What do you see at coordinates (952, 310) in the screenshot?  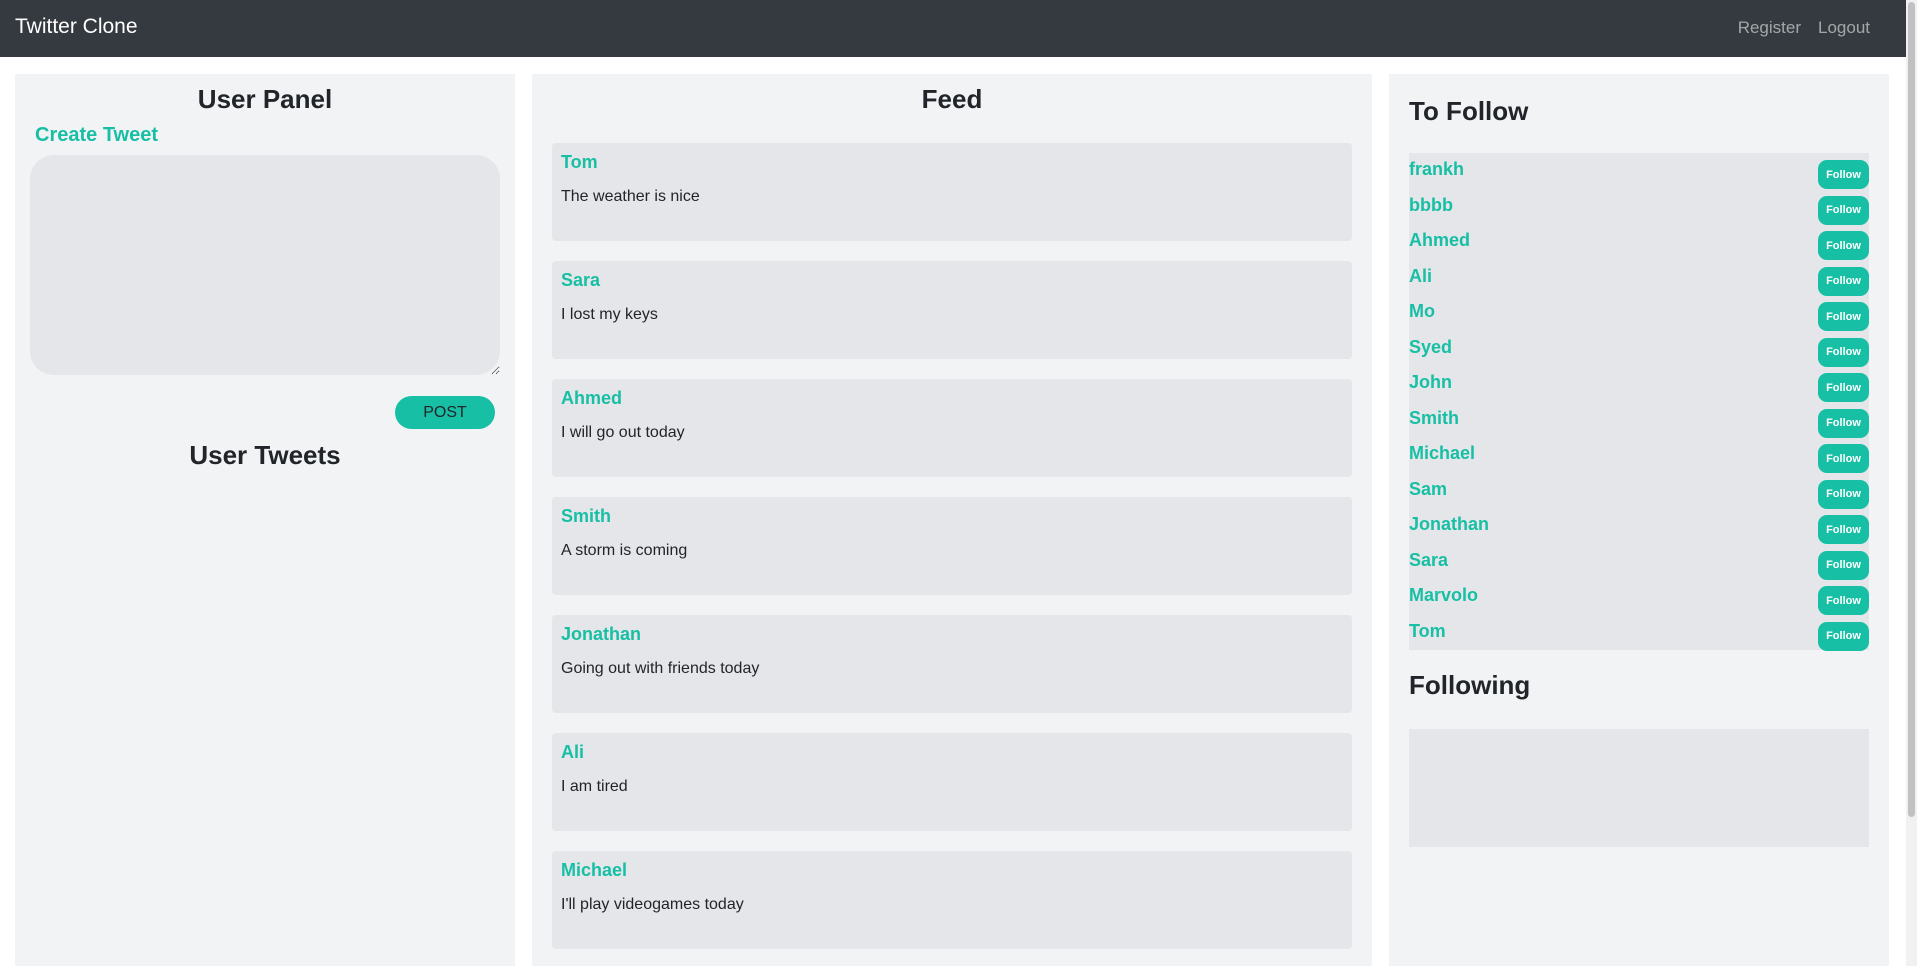 I see `tweet-card: Sara I lost my keys` at bounding box center [952, 310].